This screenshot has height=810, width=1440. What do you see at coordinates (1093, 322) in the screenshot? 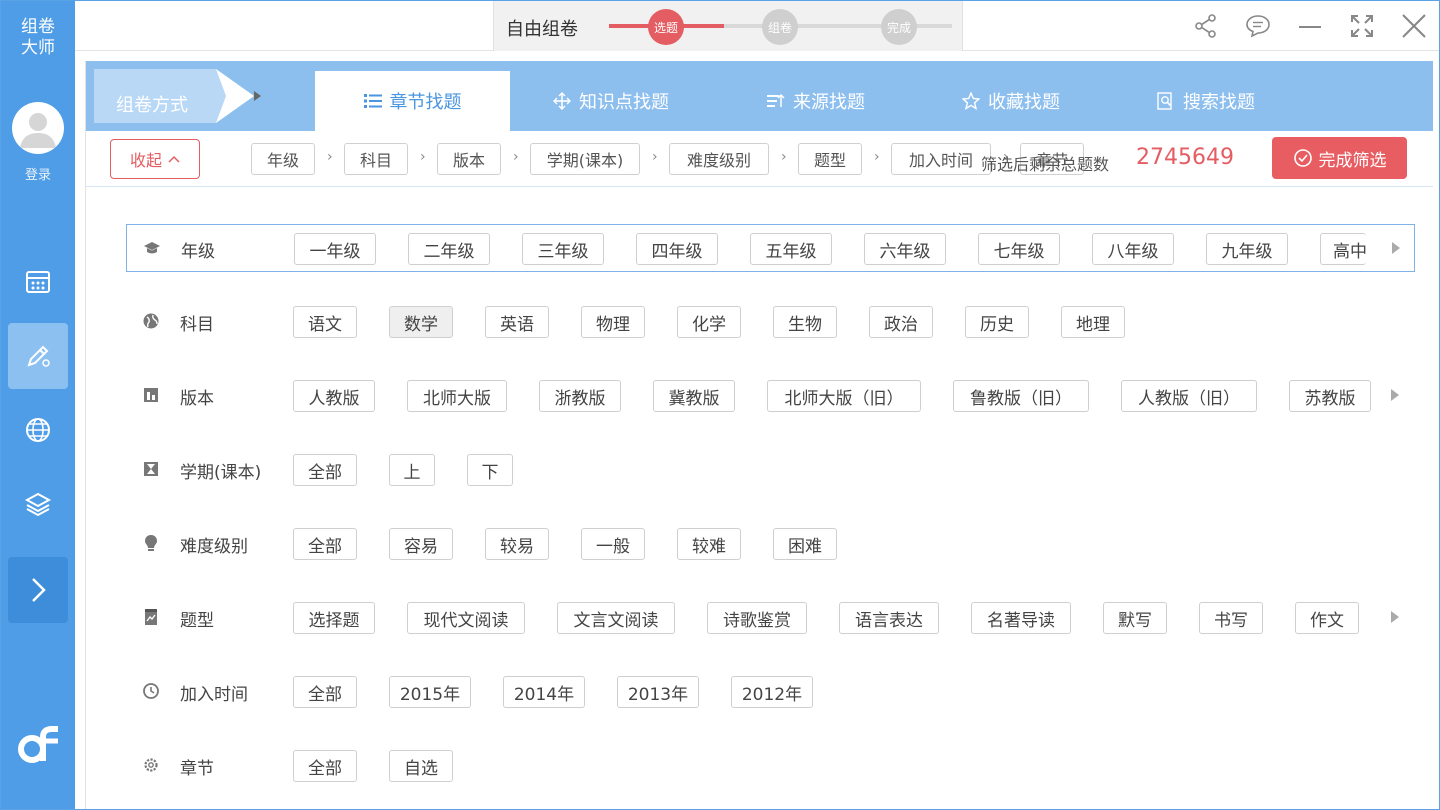
I see `option-chip: 地理` at bounding box center [1093, 322].